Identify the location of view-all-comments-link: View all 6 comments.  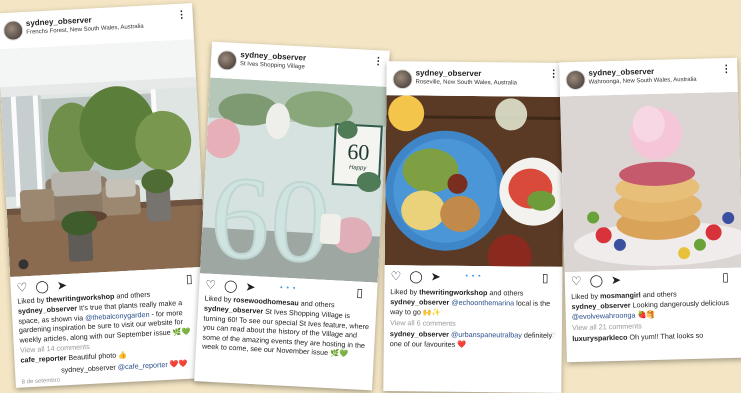
(473, 323).